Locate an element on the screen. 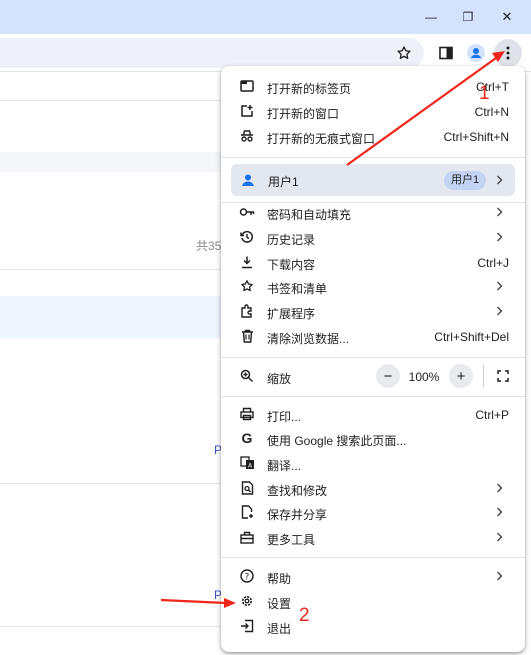  exit-icon is located at coordinates (247, 626).